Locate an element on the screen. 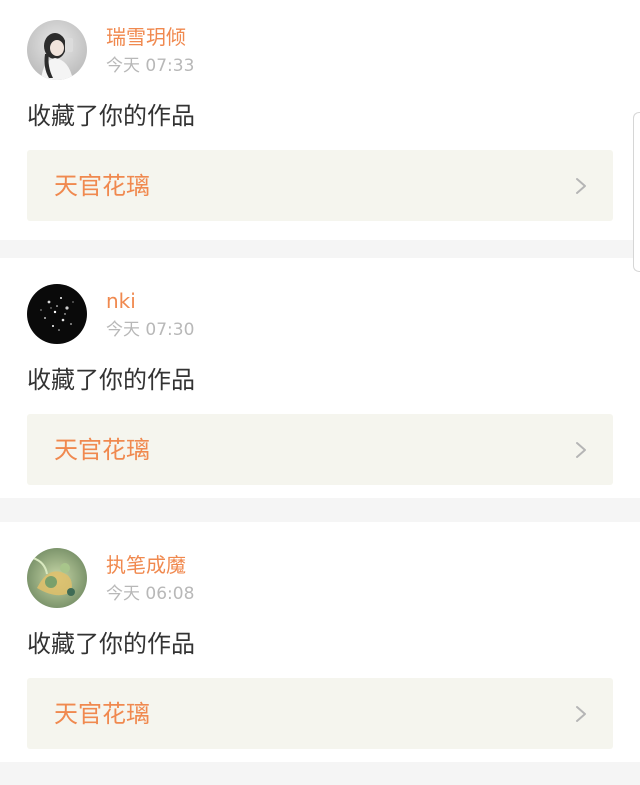 This screenshot has width=640, height=785. avatar-dark-sparkle-icon is located at coordinates (57, 314).